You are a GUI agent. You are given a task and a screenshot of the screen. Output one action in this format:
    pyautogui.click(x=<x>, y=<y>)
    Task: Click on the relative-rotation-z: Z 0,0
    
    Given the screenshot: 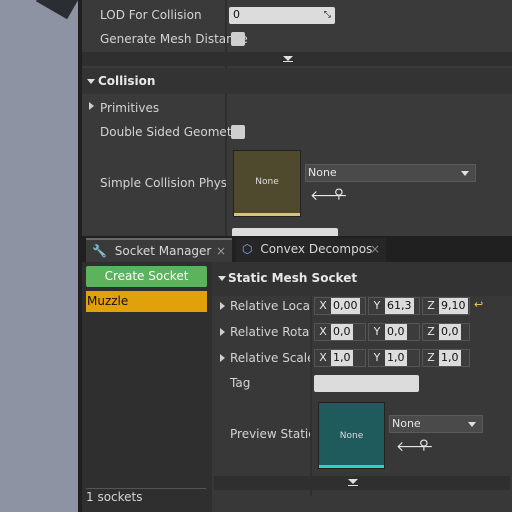 What is the action you would take?
    pyautogui.click(x=446, y=332)
    